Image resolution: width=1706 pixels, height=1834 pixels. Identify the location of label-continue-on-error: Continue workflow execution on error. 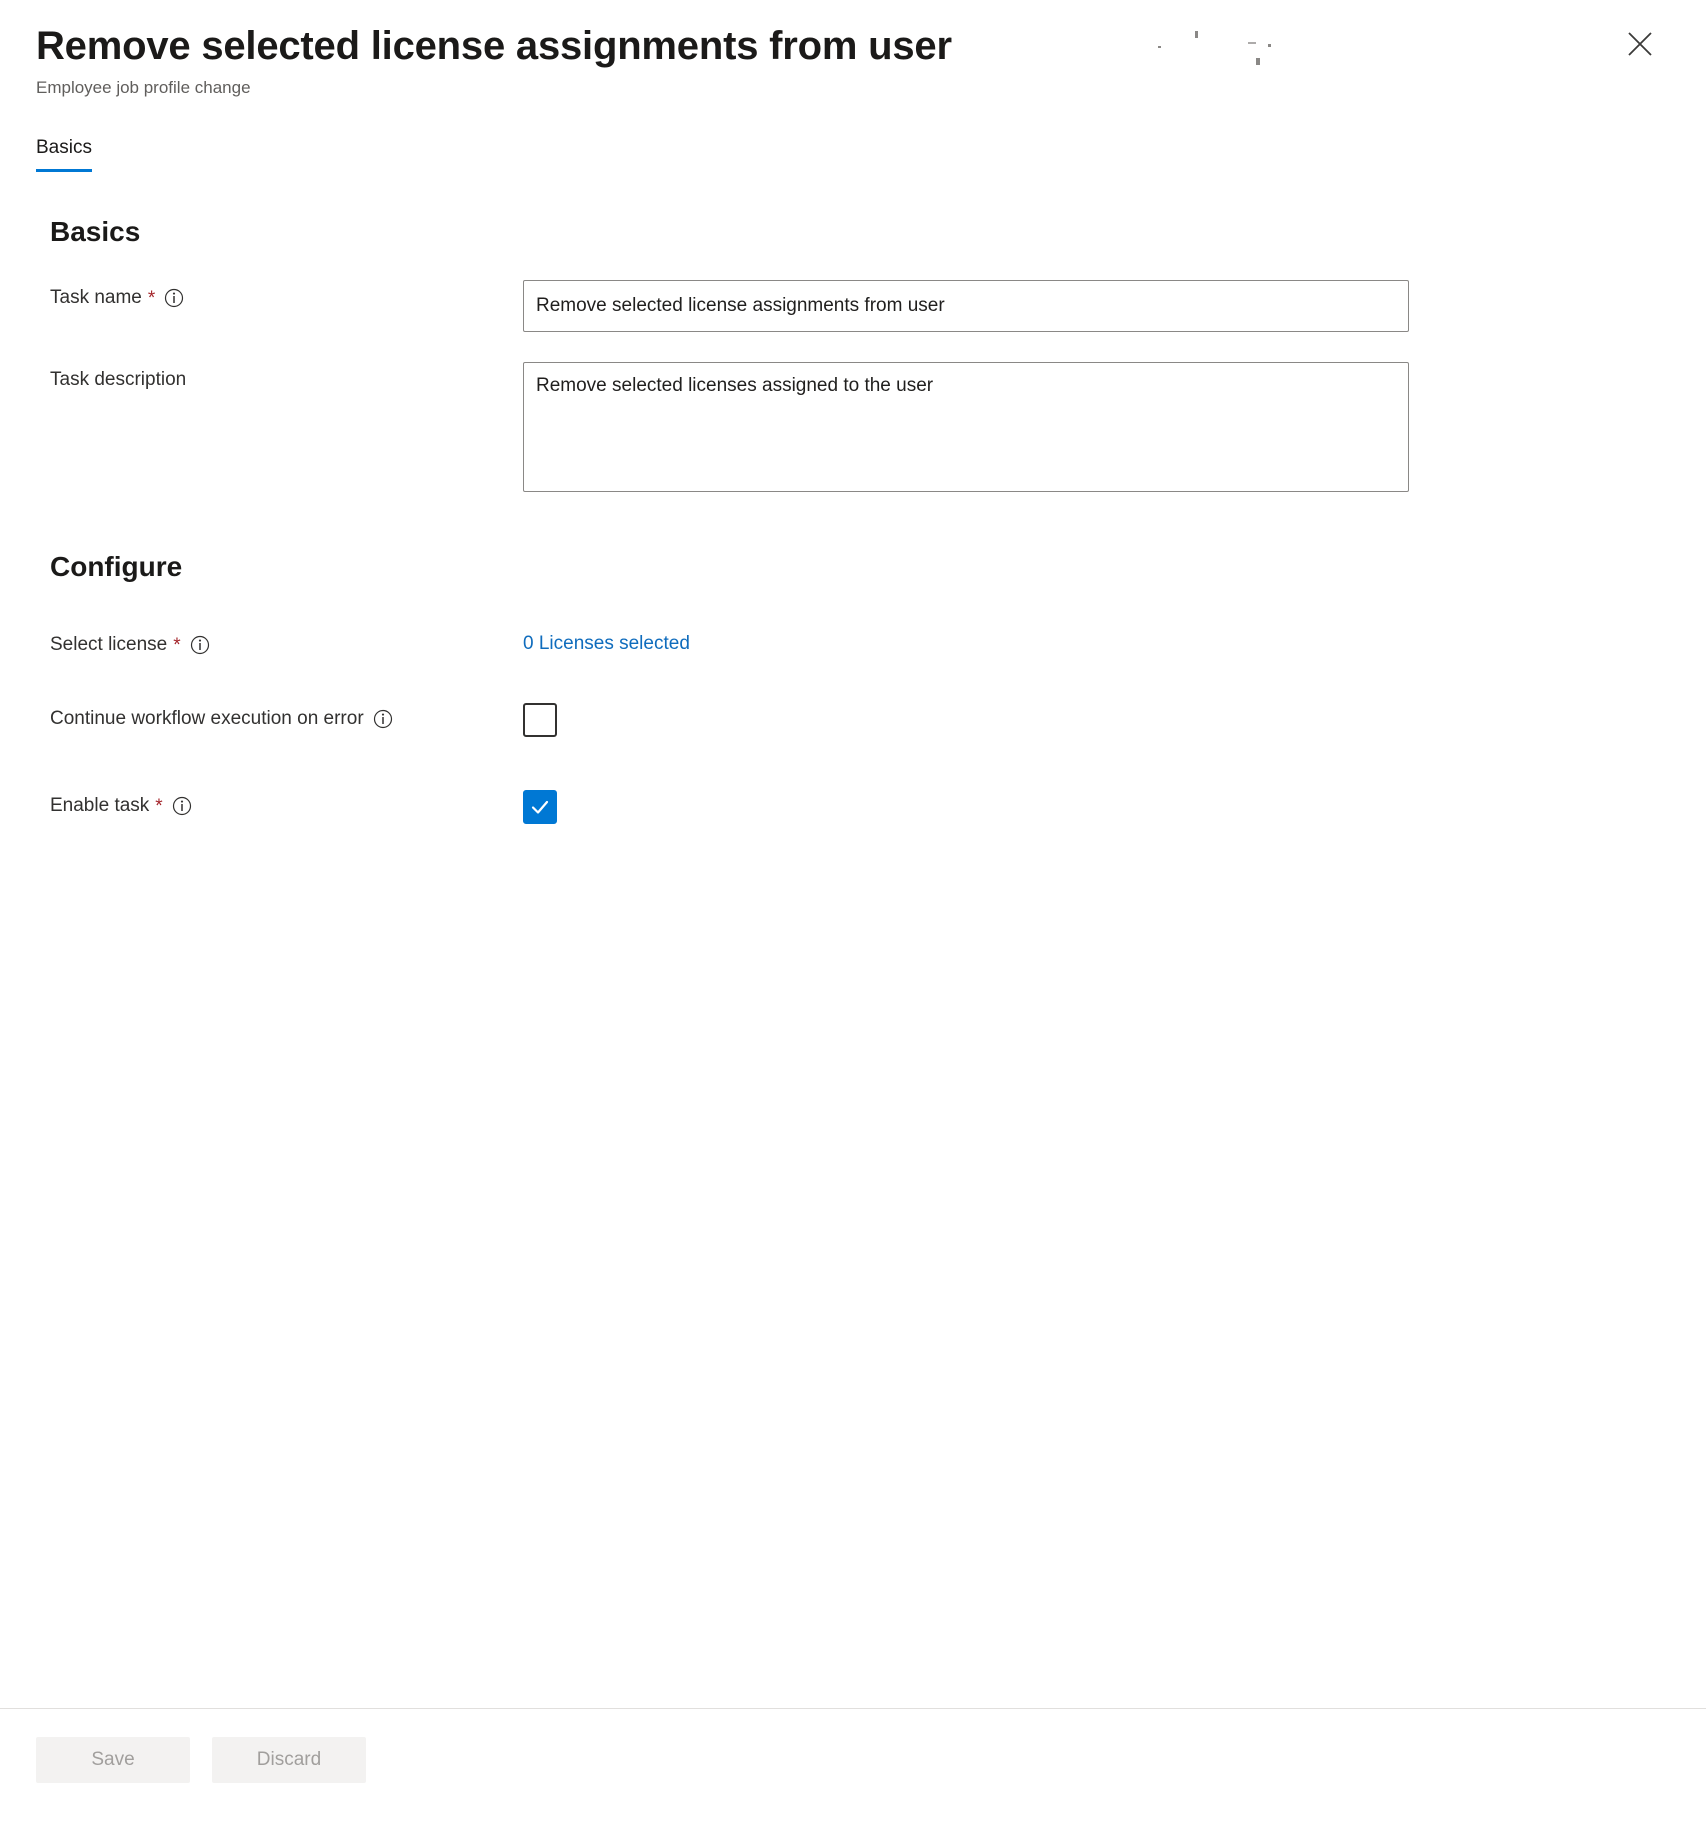
(286, 717).